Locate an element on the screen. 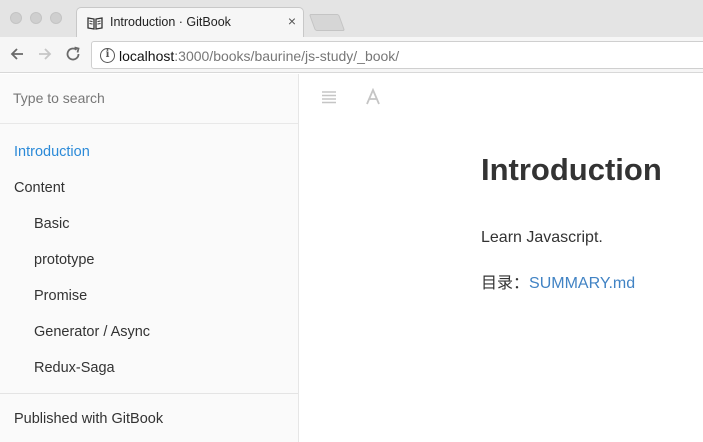  sidebar-item-redux-saga: Redux-Saga is located at coordinates (74, 368).